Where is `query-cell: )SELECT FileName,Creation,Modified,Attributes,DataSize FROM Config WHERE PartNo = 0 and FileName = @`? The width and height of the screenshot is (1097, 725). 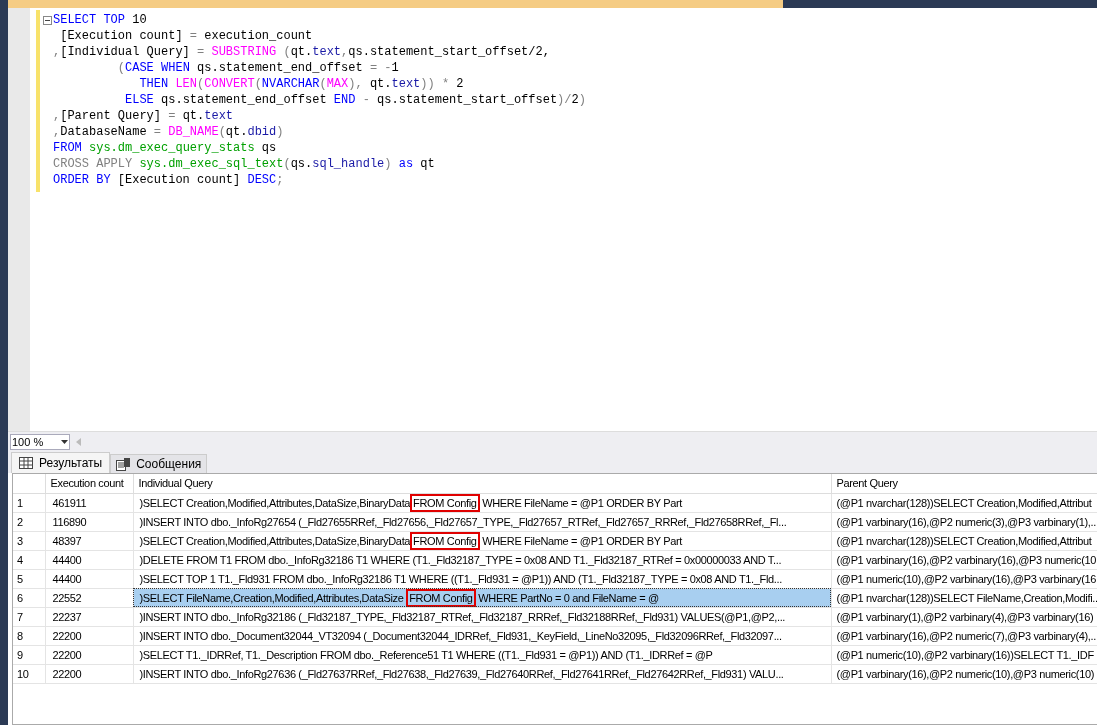
query-cell: )SELECT FileName,Creation,Modified,Attributes,DataSize FROM Config WHERE PartNo = 0 and FileName = @ is located at coordinates (482, 597).